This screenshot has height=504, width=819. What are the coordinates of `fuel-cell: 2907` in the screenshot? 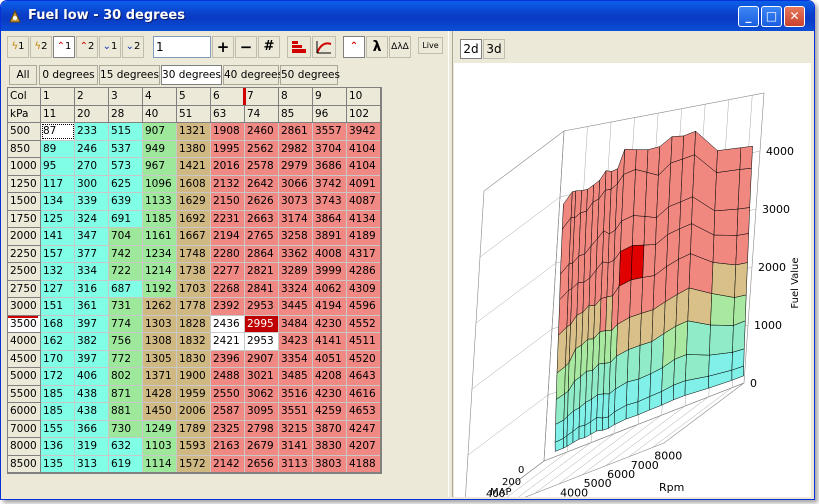 It's located at (261, 358).